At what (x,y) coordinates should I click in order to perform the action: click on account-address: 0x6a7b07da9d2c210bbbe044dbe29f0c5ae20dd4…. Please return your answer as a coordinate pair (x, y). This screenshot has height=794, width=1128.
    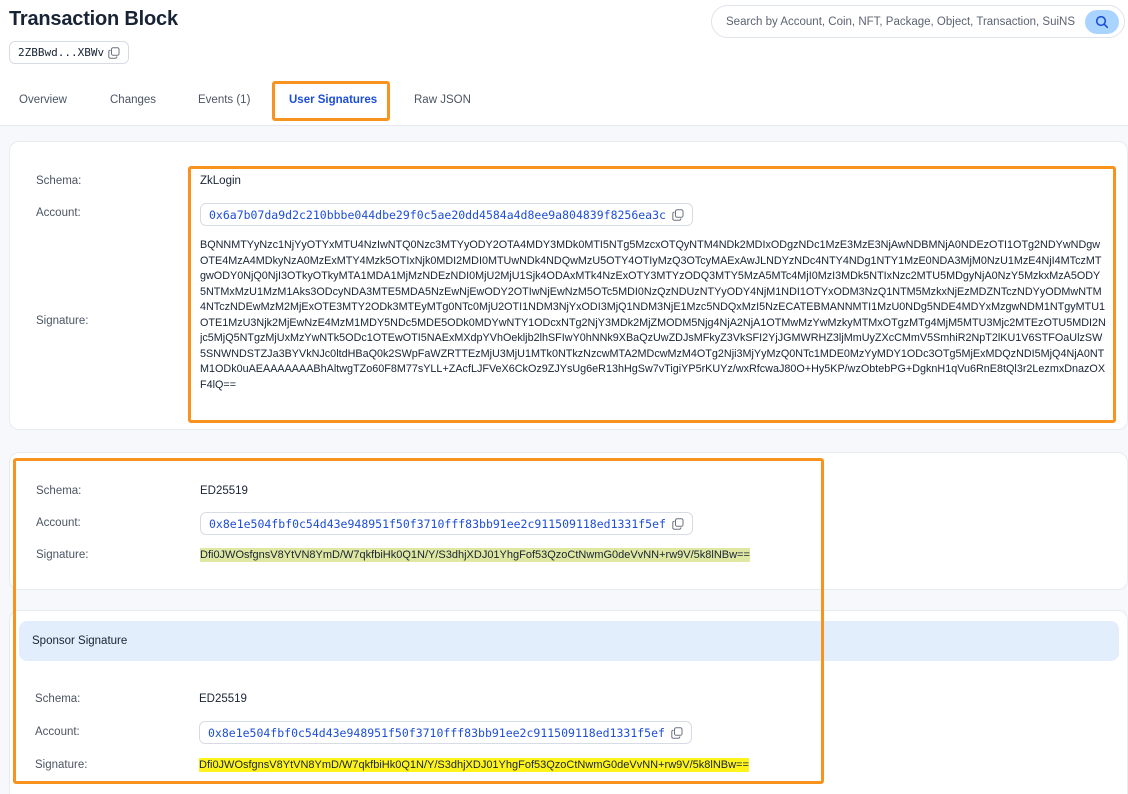
    Looking at the image, I should click on (437, 215).